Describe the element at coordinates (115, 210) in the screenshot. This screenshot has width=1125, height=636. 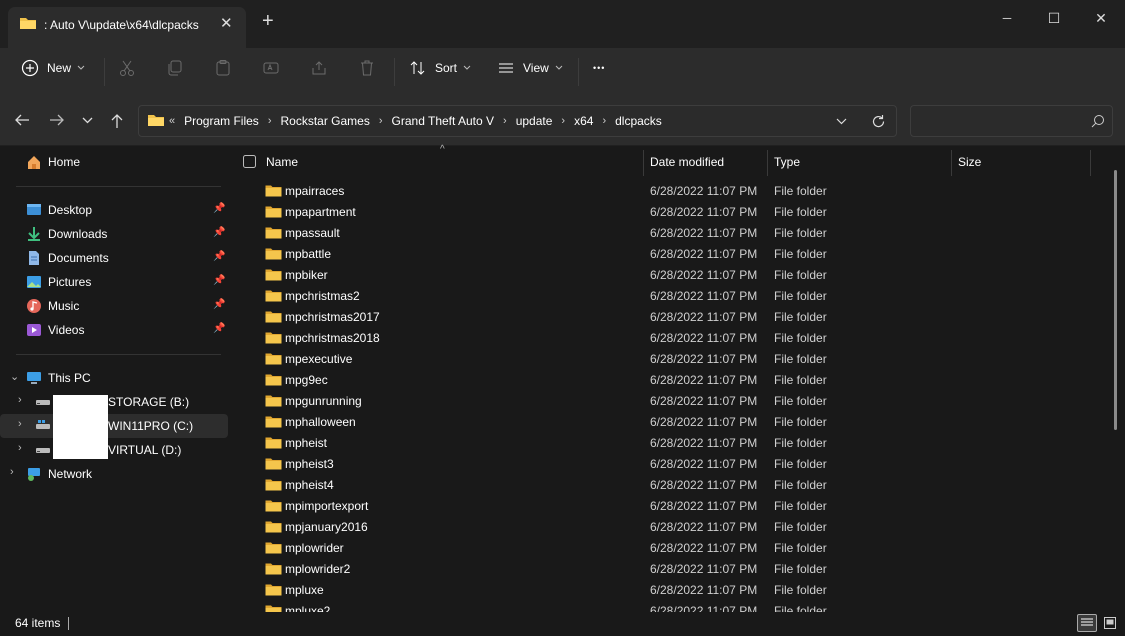
I see `sidebar-item-desktop: Desktop 📌` at that location.